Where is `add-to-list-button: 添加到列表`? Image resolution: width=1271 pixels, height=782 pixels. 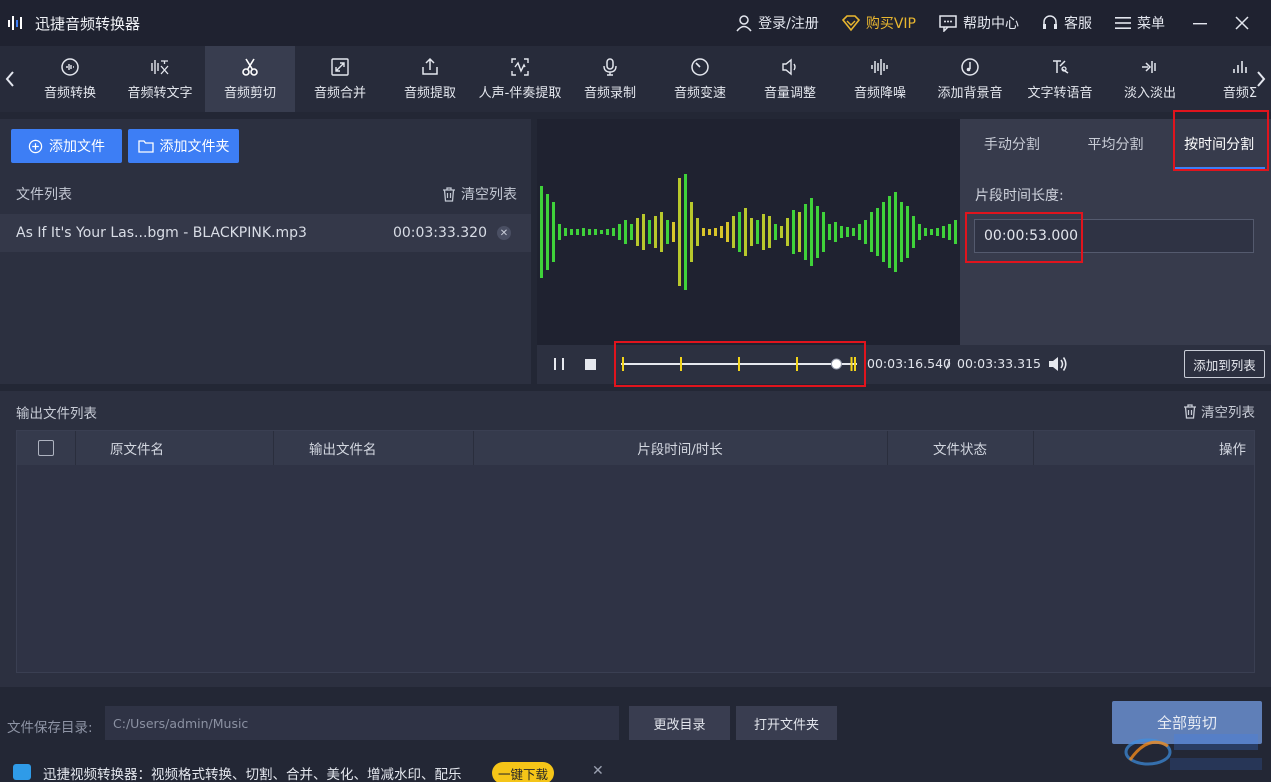 add-to-list-button: 添加到列表 is located at coordinates (1224, 364).